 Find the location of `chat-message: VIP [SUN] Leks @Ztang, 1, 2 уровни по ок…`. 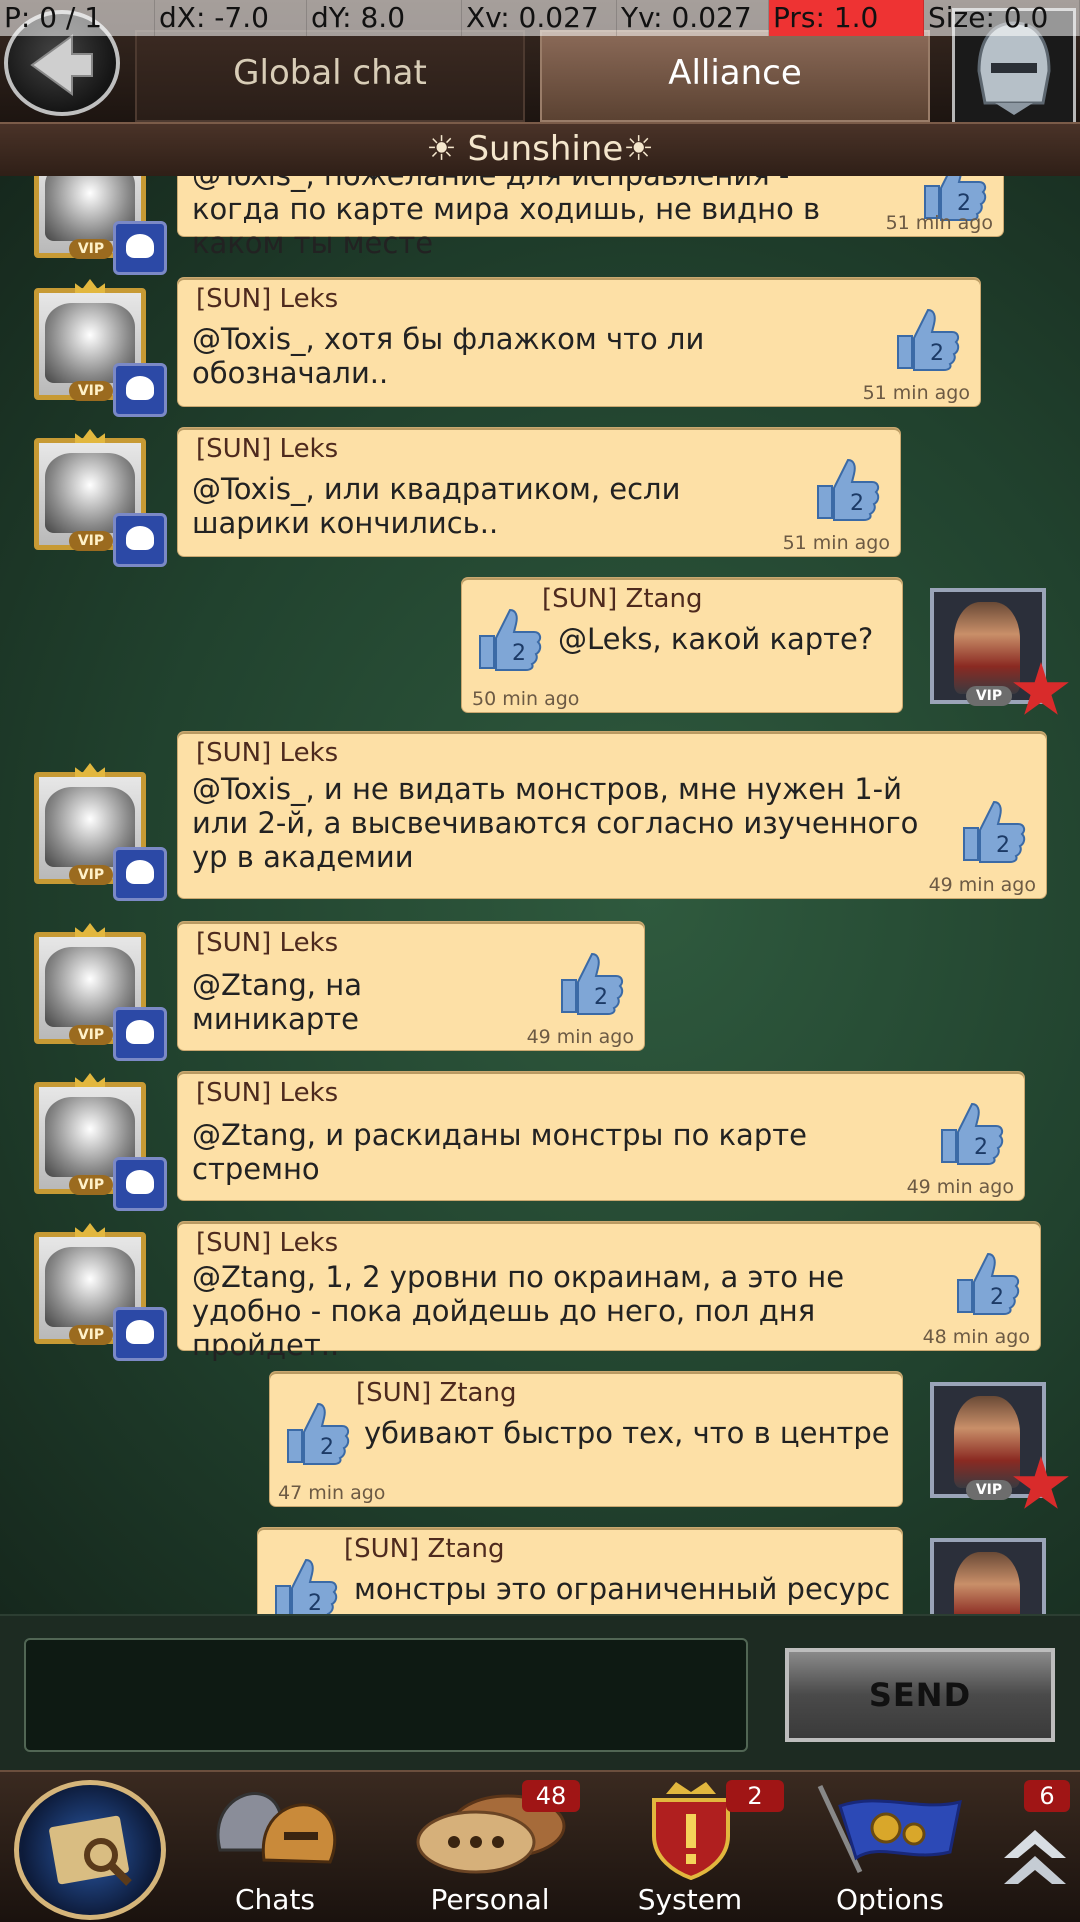

chat-message: VIP [SUN] Leks @Ztang, 1, 2 уровни по ок… is located at coordinates (540, 1292).